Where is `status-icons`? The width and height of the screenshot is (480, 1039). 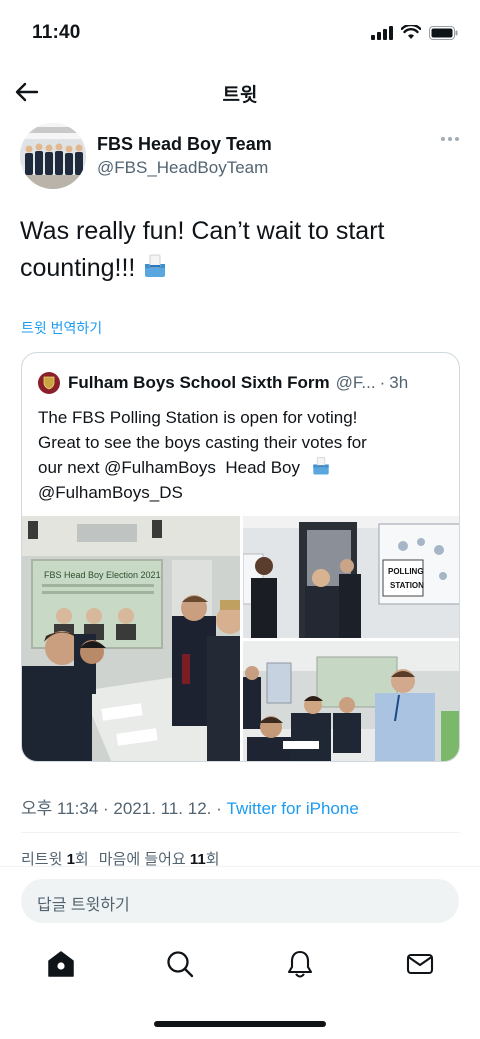
status-icons is located at coordinates (414, 32).